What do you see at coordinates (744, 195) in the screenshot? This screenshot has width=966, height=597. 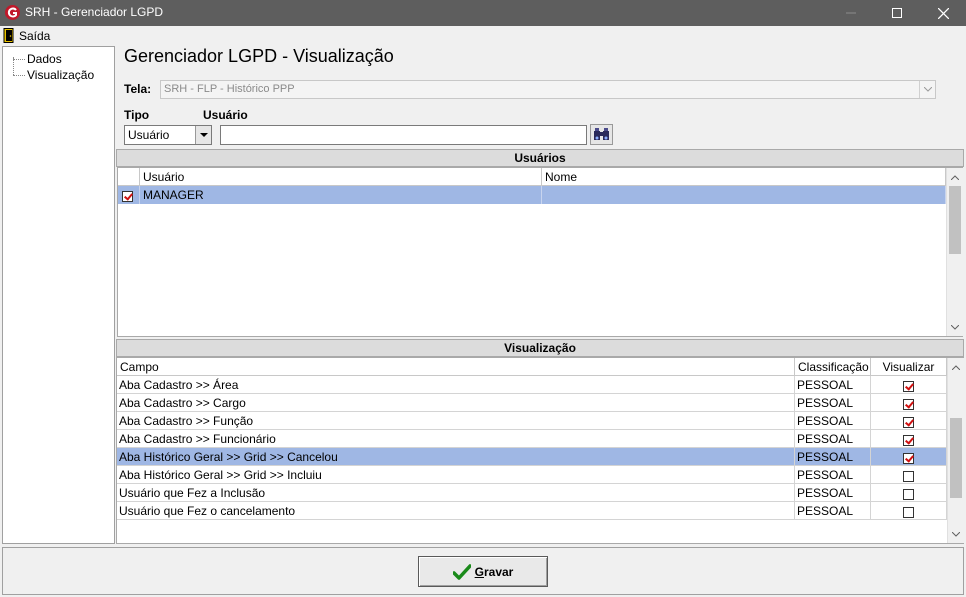 I see `cell-nome` at bounding box center [744, 195].